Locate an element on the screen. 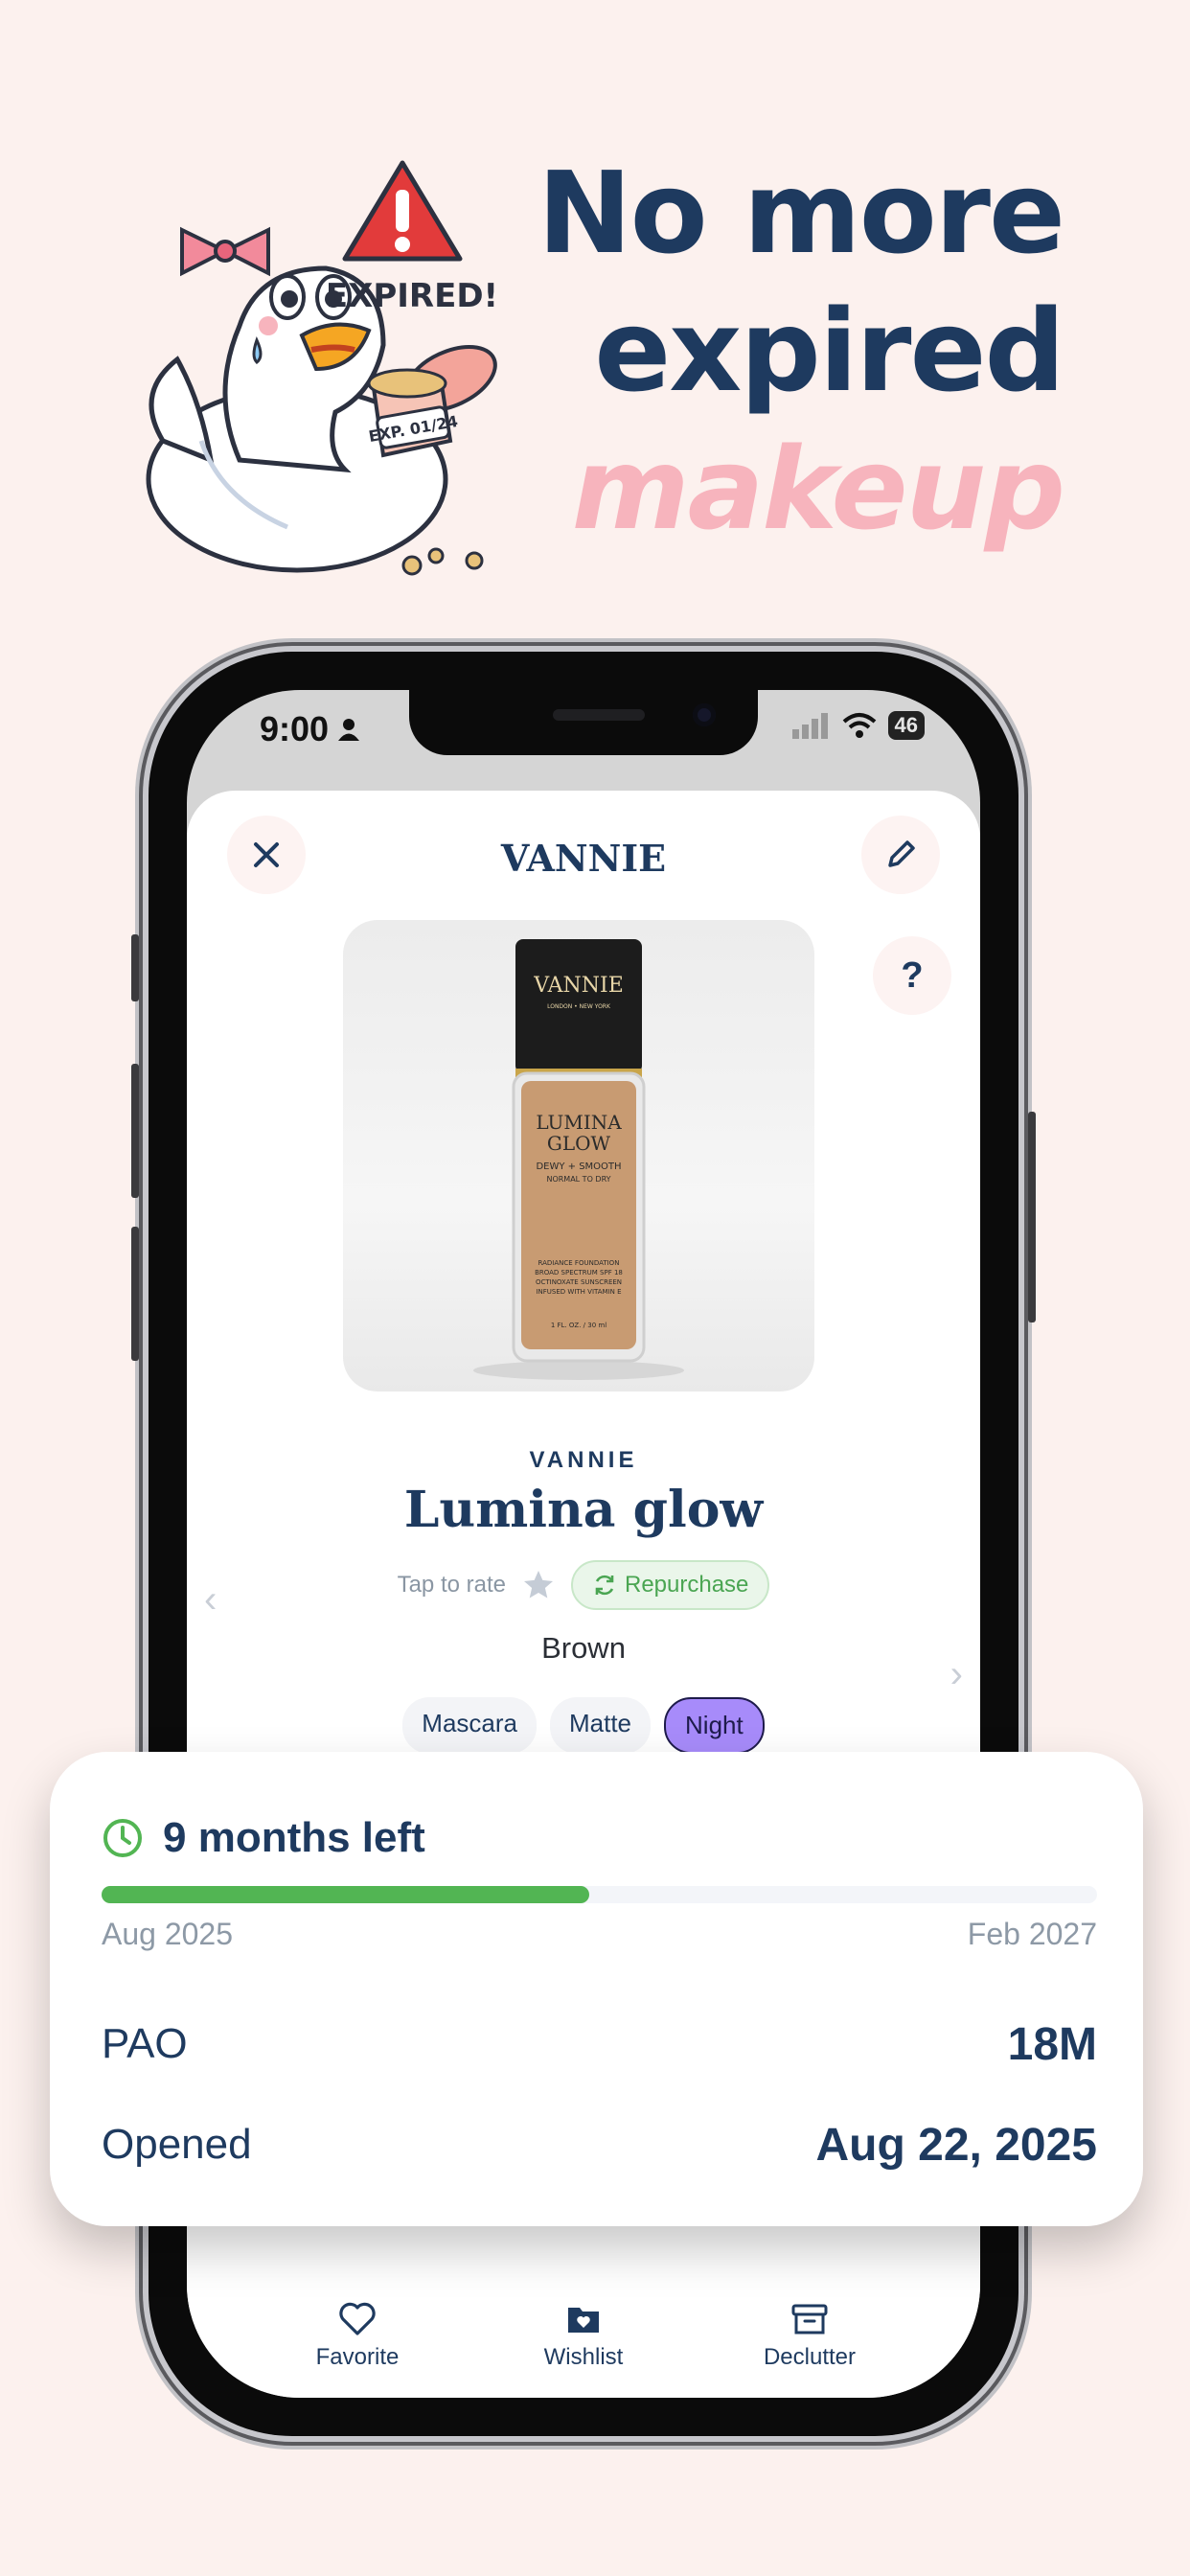 The width and height of the screenshot is (1190, 2576). signal-icon is located at coordinates (810, 726).